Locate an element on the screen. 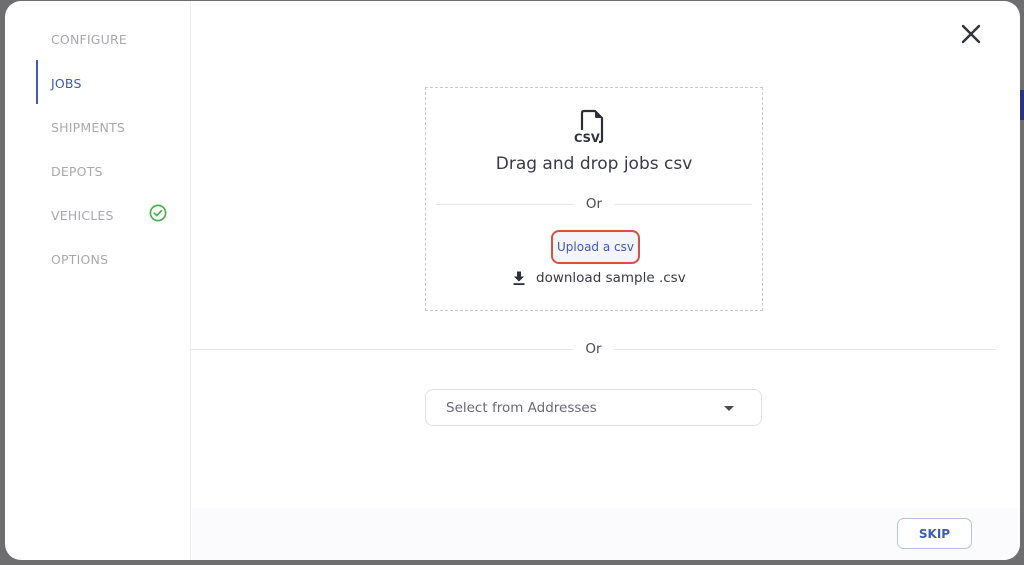  modal-footer is located at coordinates (606, 534).